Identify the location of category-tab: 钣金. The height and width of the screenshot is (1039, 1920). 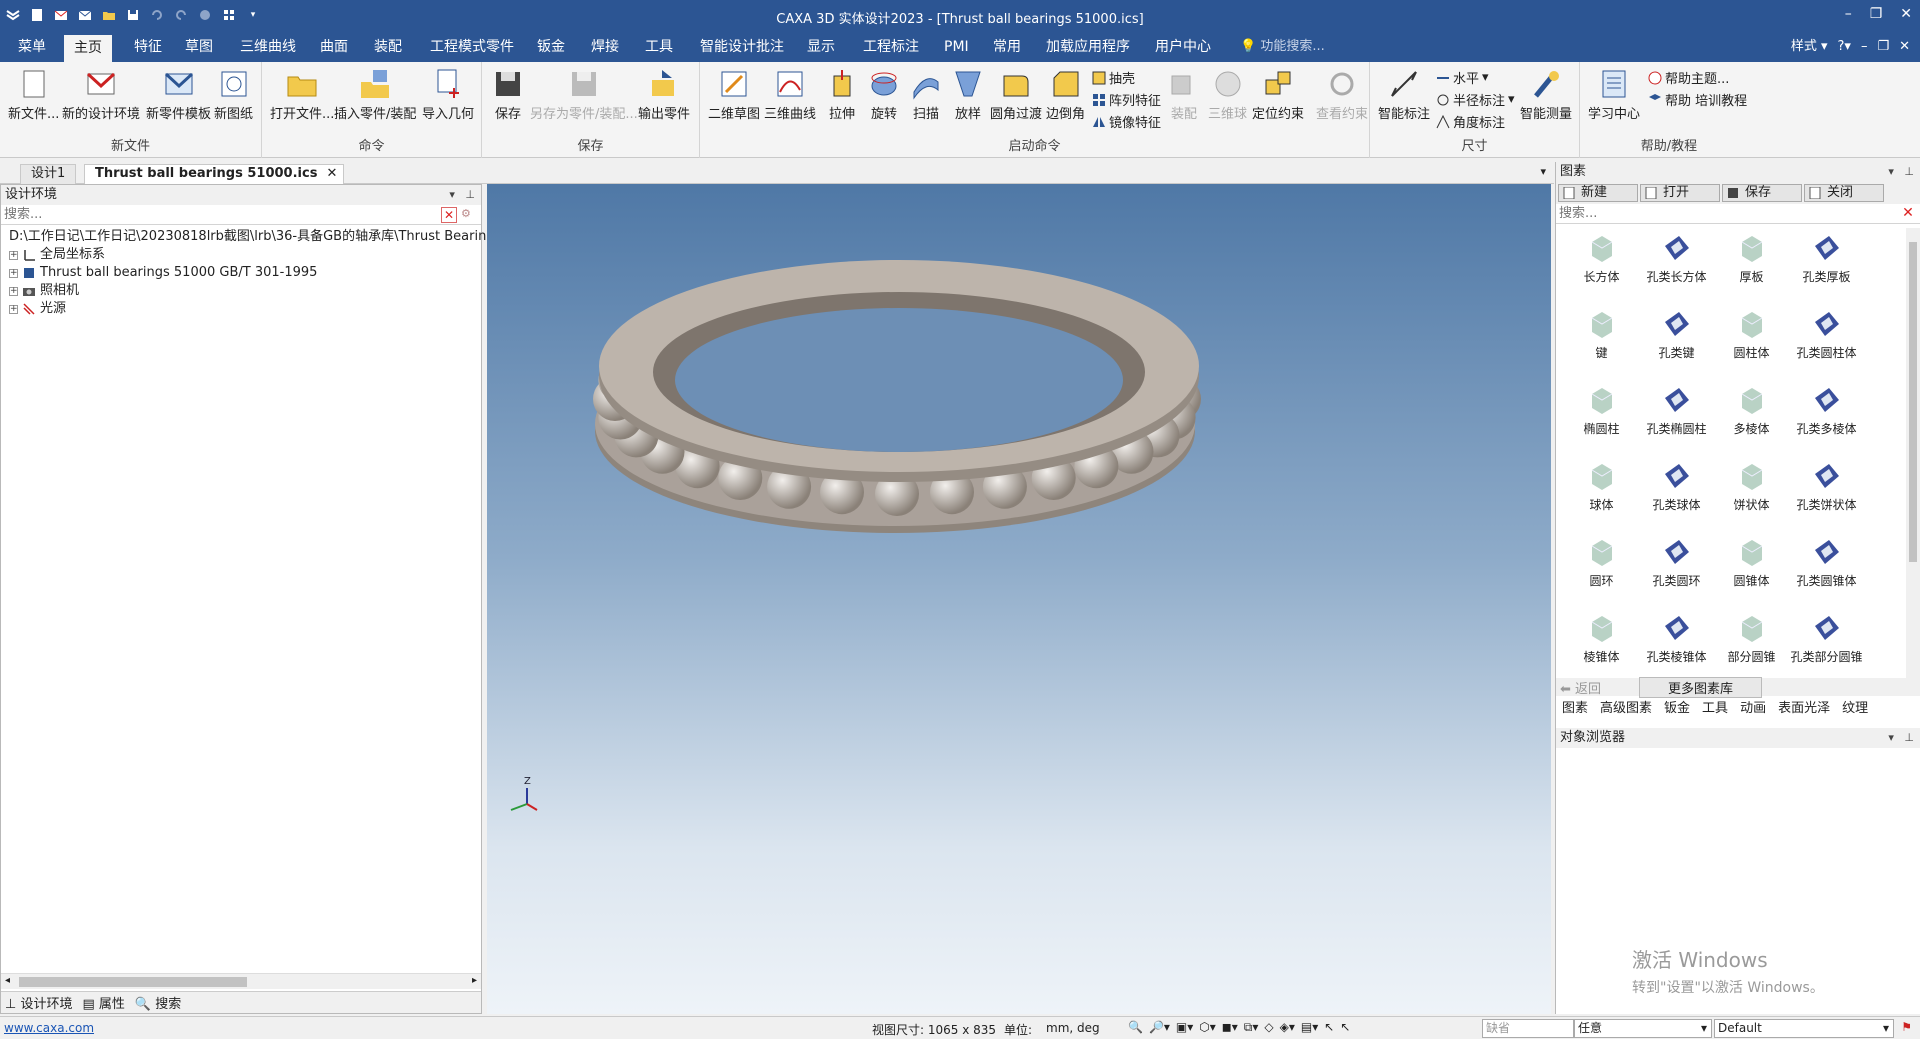
(1677, 706).